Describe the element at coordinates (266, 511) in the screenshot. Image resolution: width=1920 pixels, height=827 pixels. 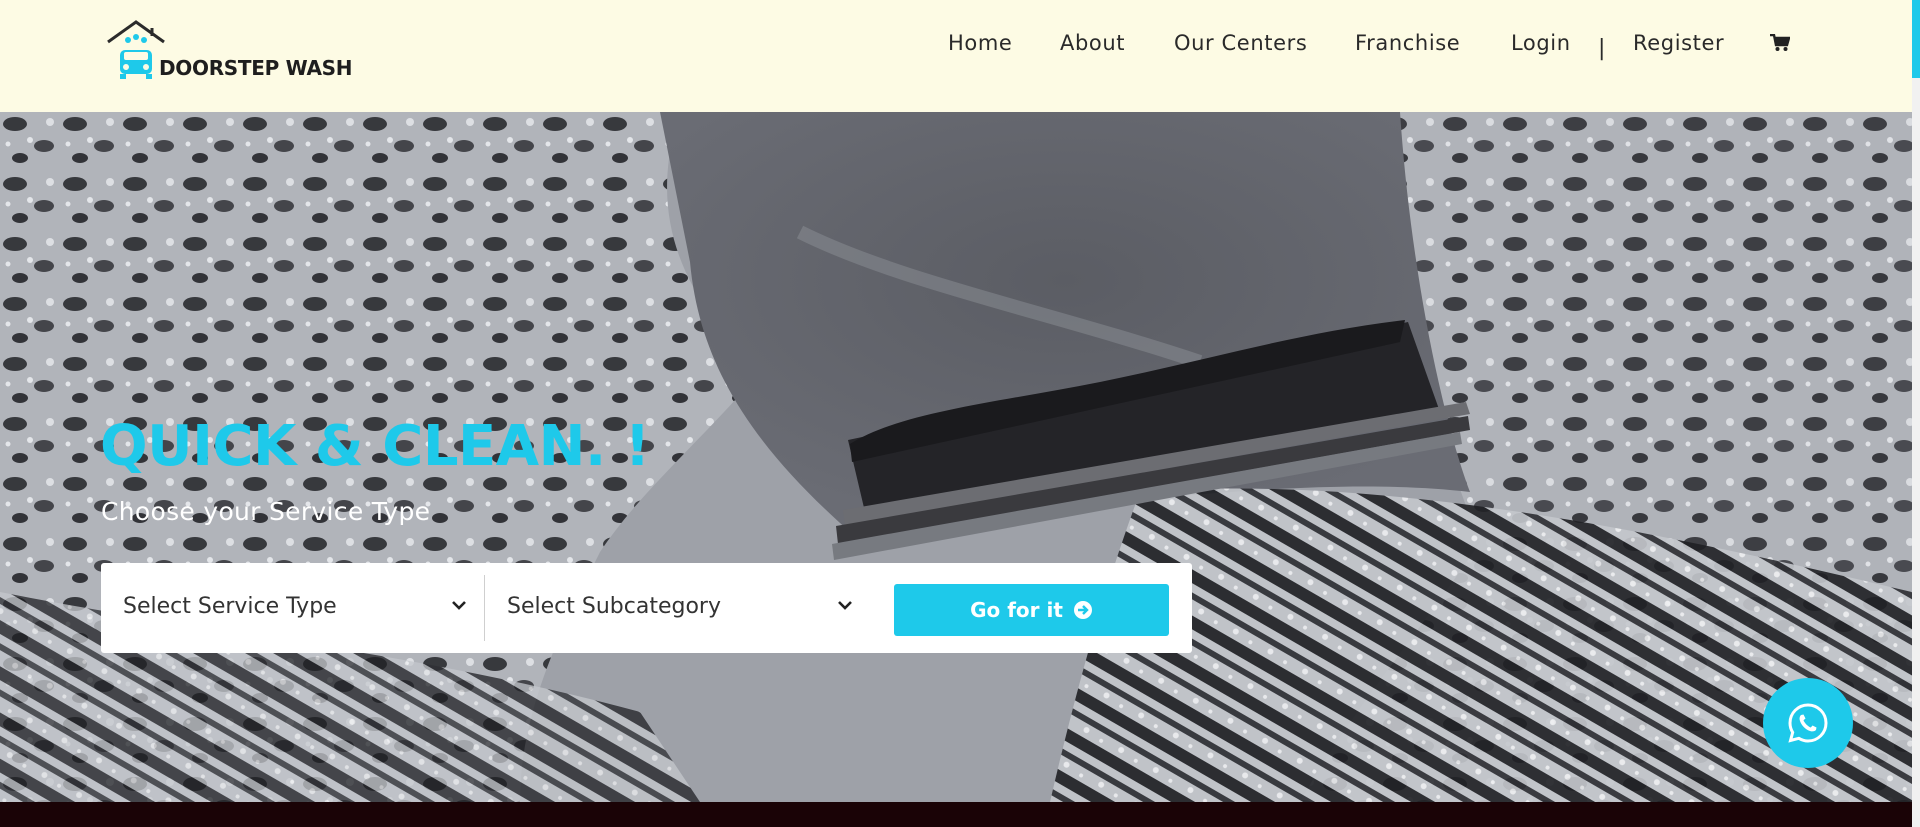
I see `hero-subtitle: Choose your Service Type` at that location.